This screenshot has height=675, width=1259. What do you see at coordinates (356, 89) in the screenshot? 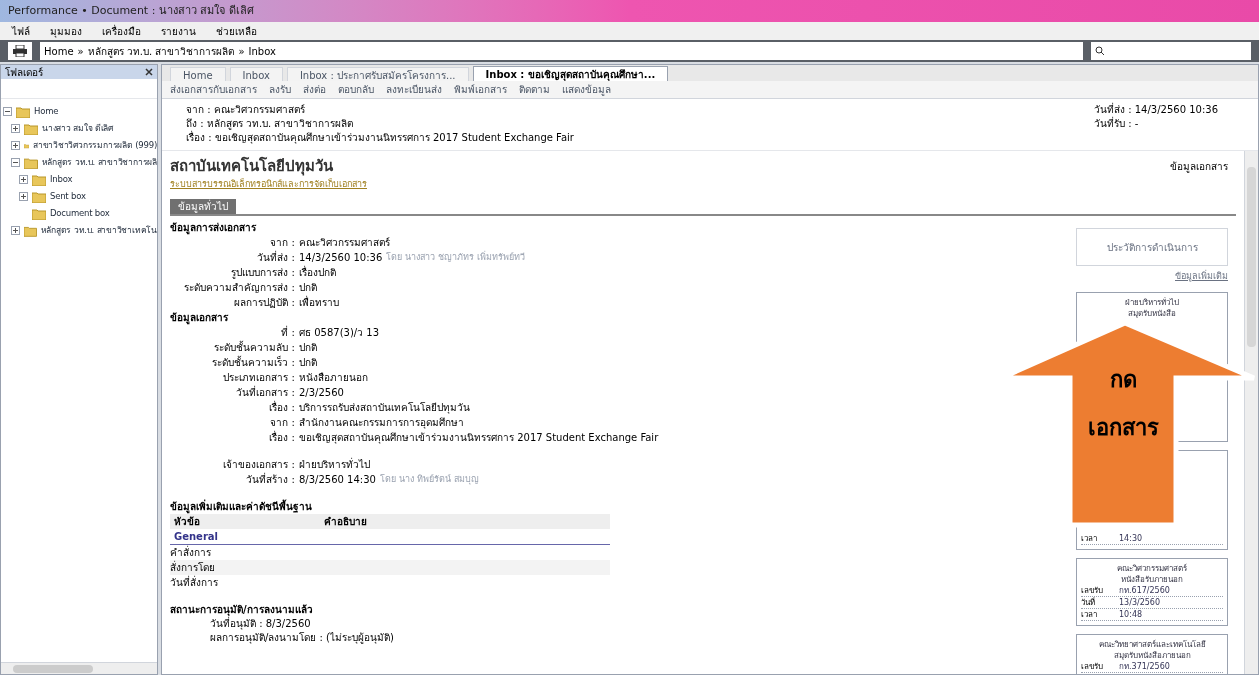
I see `toolbar-button: ตอบกลับ` at bounding box center [356, 89].